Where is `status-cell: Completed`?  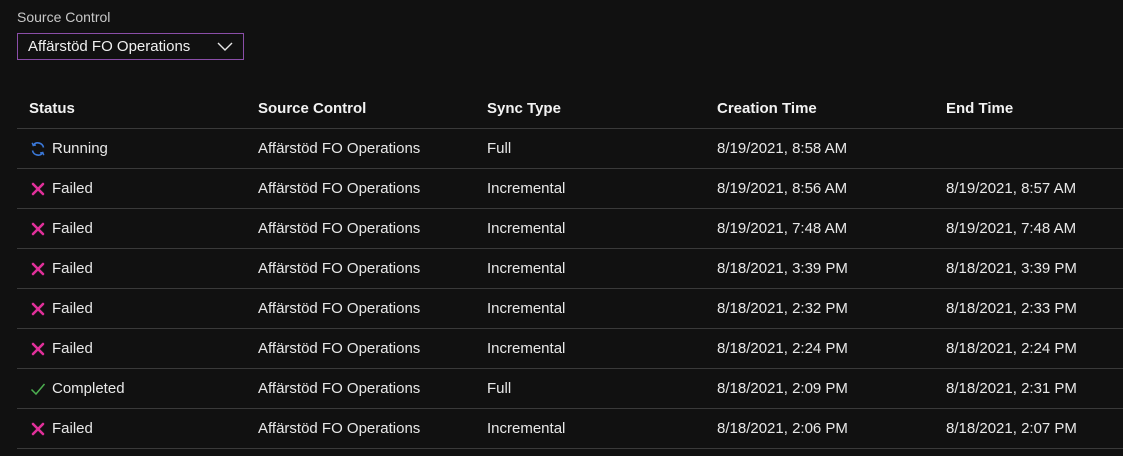
status-cell: Completed is located at coordinates (77, 388).